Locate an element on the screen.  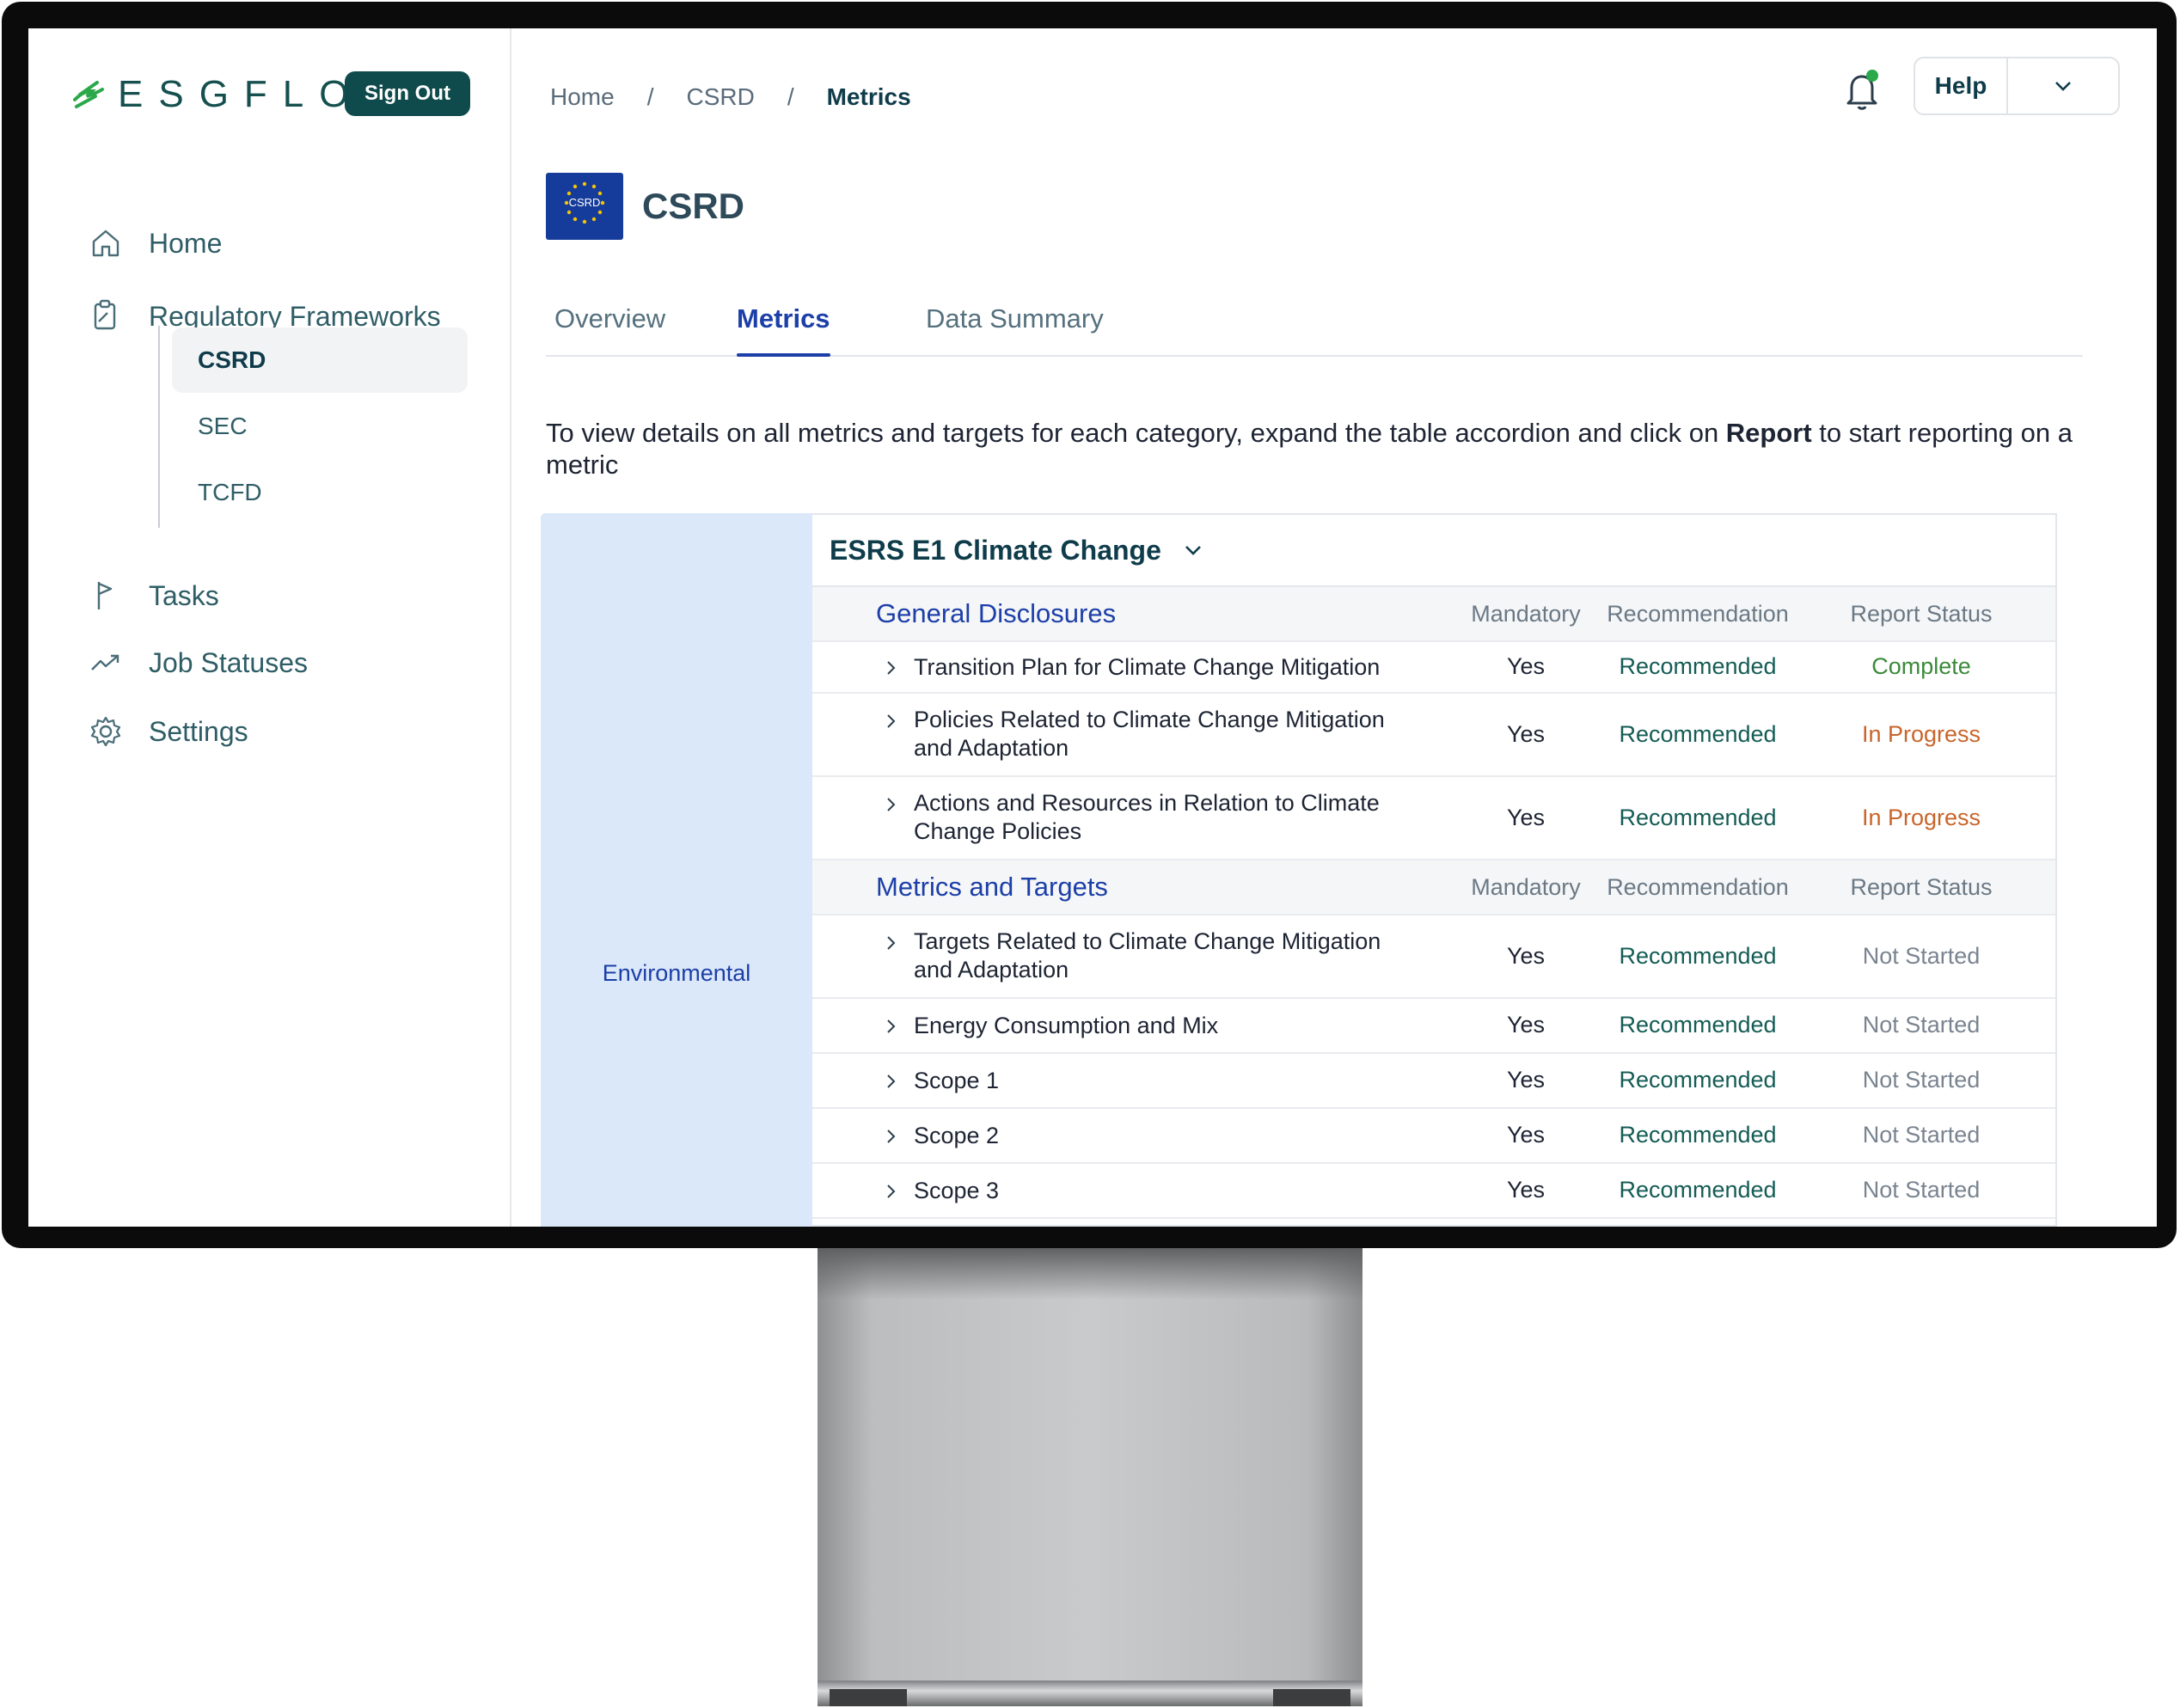
breadcrumb-csrd: CSRD is located at coordinates (720, 97).